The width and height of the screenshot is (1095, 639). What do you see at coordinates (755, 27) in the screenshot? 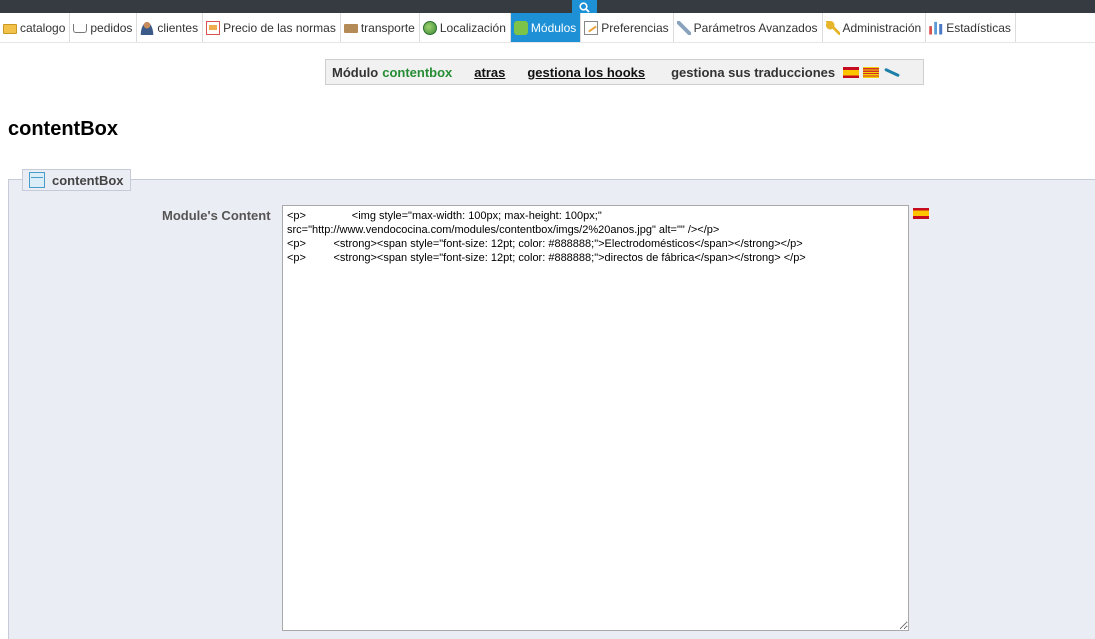
I see `tab-label: Parámetros Avanzados` at bounding box center [755, 27].